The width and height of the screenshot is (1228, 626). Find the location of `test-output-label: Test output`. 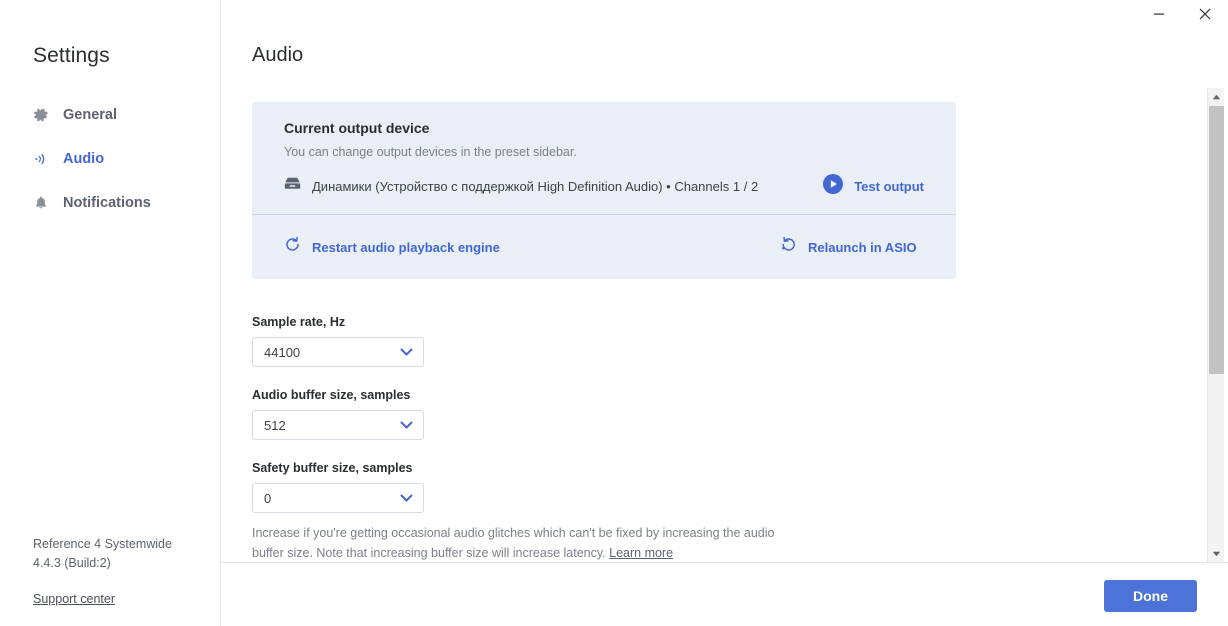

test-output-label: Test output is located at coordinates (889, 186).